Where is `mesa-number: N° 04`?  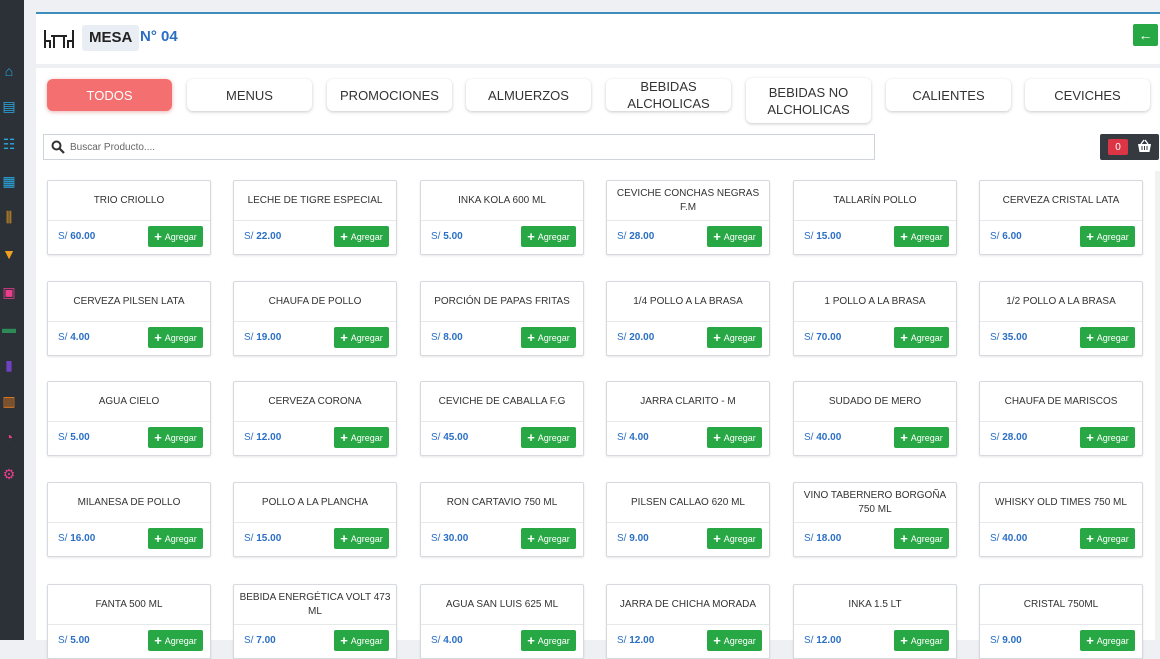
mesa-number: N° 04 is located at coordinates (159, 36).